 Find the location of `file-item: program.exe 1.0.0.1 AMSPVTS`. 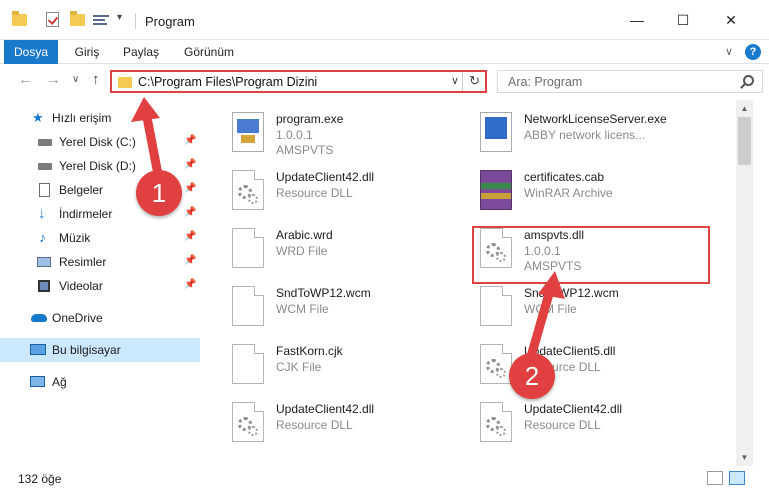

file-item: program.exe 1.0.0.1 AMSPVTS is located at coordinates (329, 133).